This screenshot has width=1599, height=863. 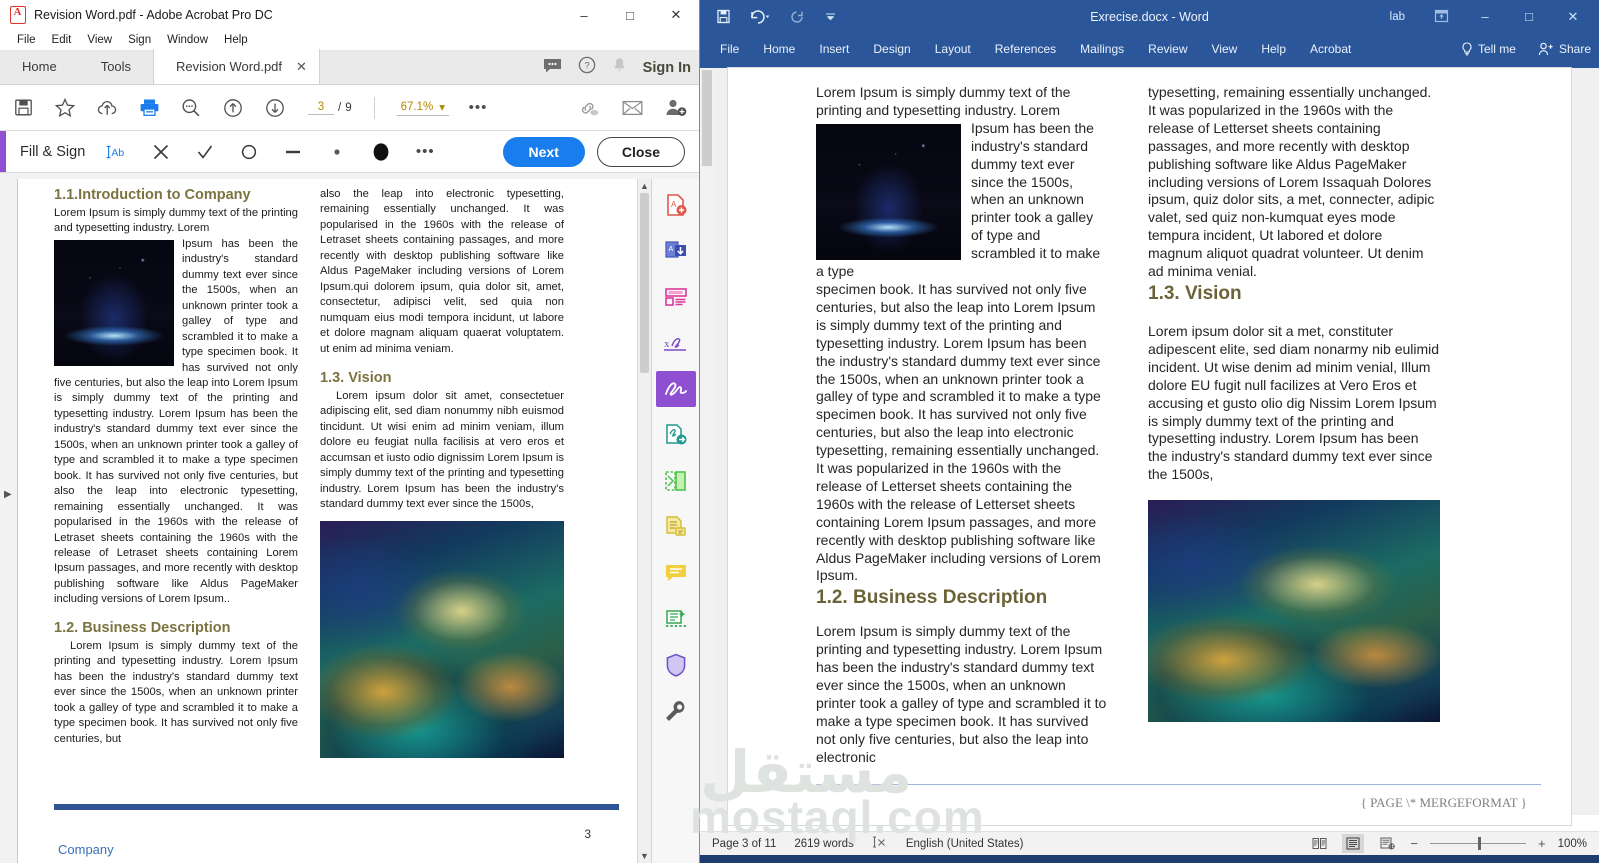 I want to click on ribbon-display-options-icon, so click(x=1441, y=16).